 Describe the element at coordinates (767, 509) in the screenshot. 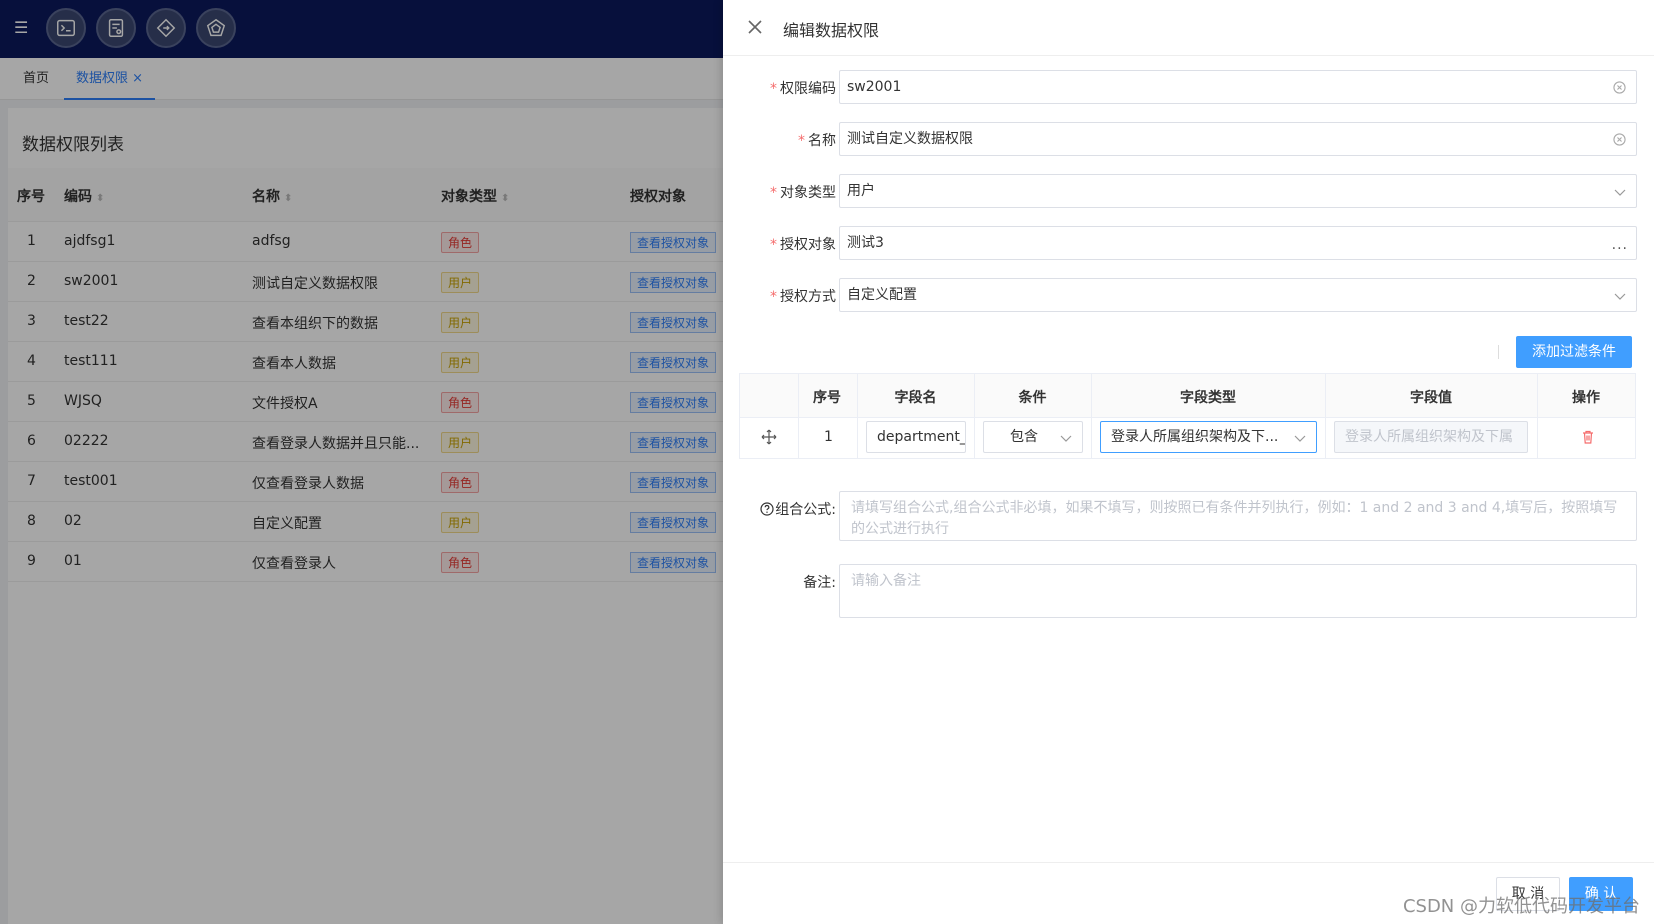

I see `question-circle-icon` at that location.